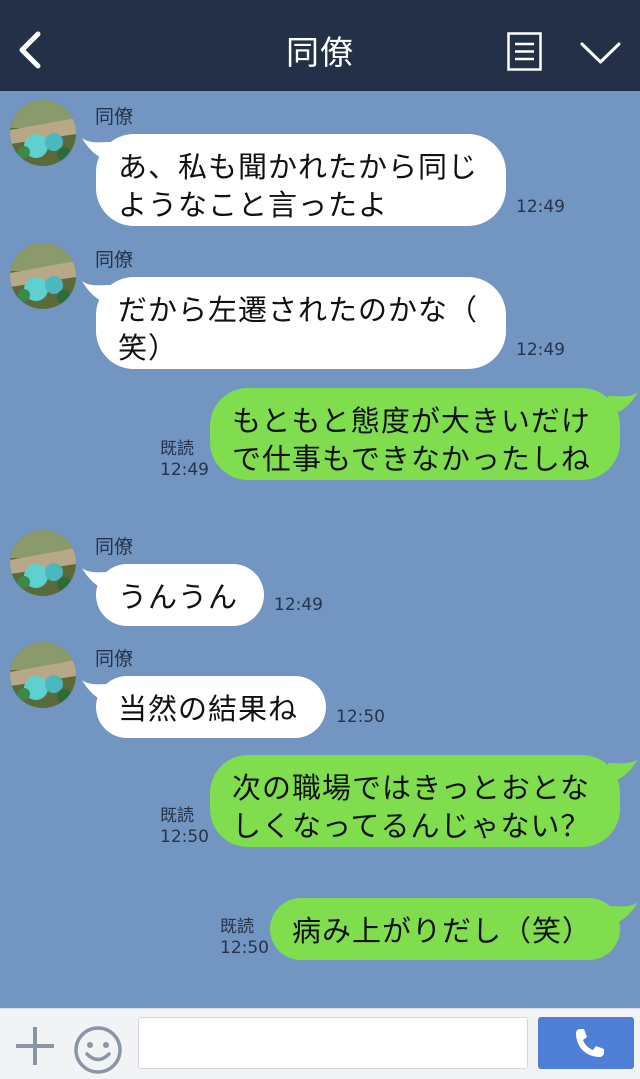 Image resolution: width=640 pixels, height=1079 pixels. I want to click on smiley-icon, so click(98, 1050).